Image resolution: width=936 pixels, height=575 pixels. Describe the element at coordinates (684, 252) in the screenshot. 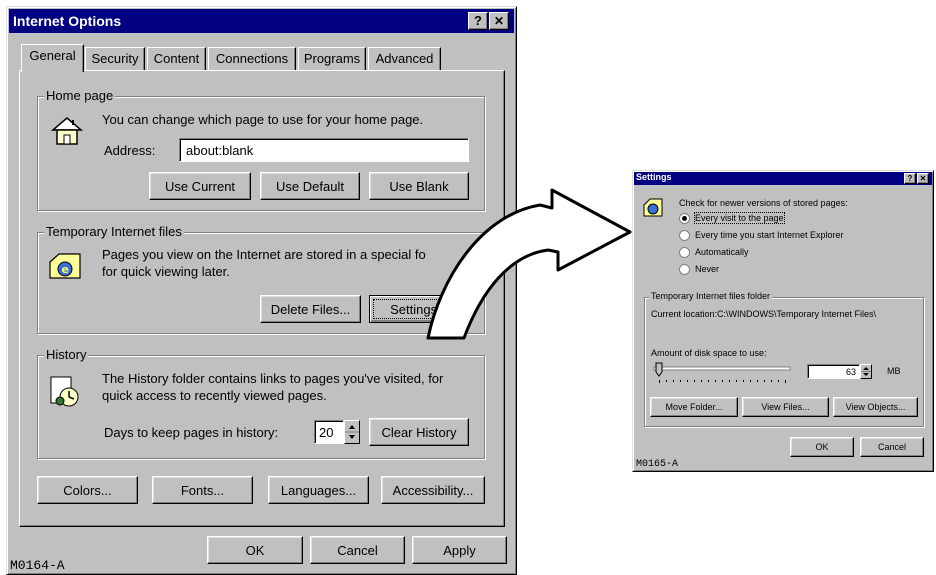

I see `radio-automatically` at that location.